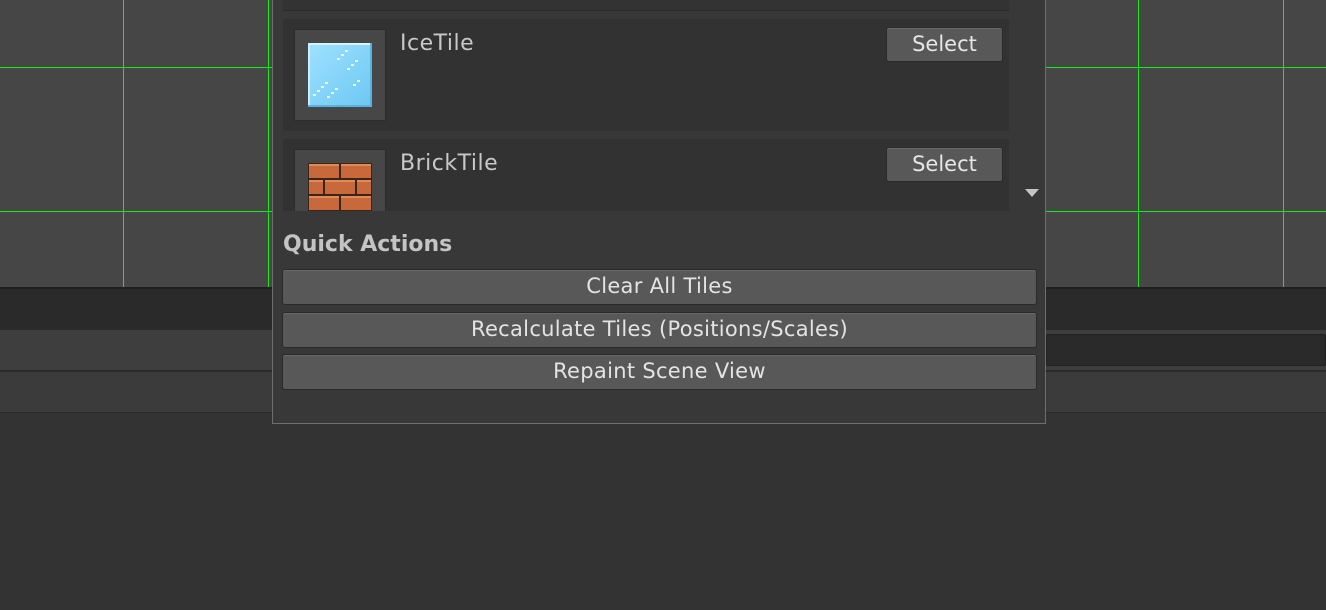 This screenshot has width=1326, height=610. What do you see at coordinates (368, 244) in the screenshot?
I see `quick-actions-title: Quick Actions` at bounding box center [368, 244].